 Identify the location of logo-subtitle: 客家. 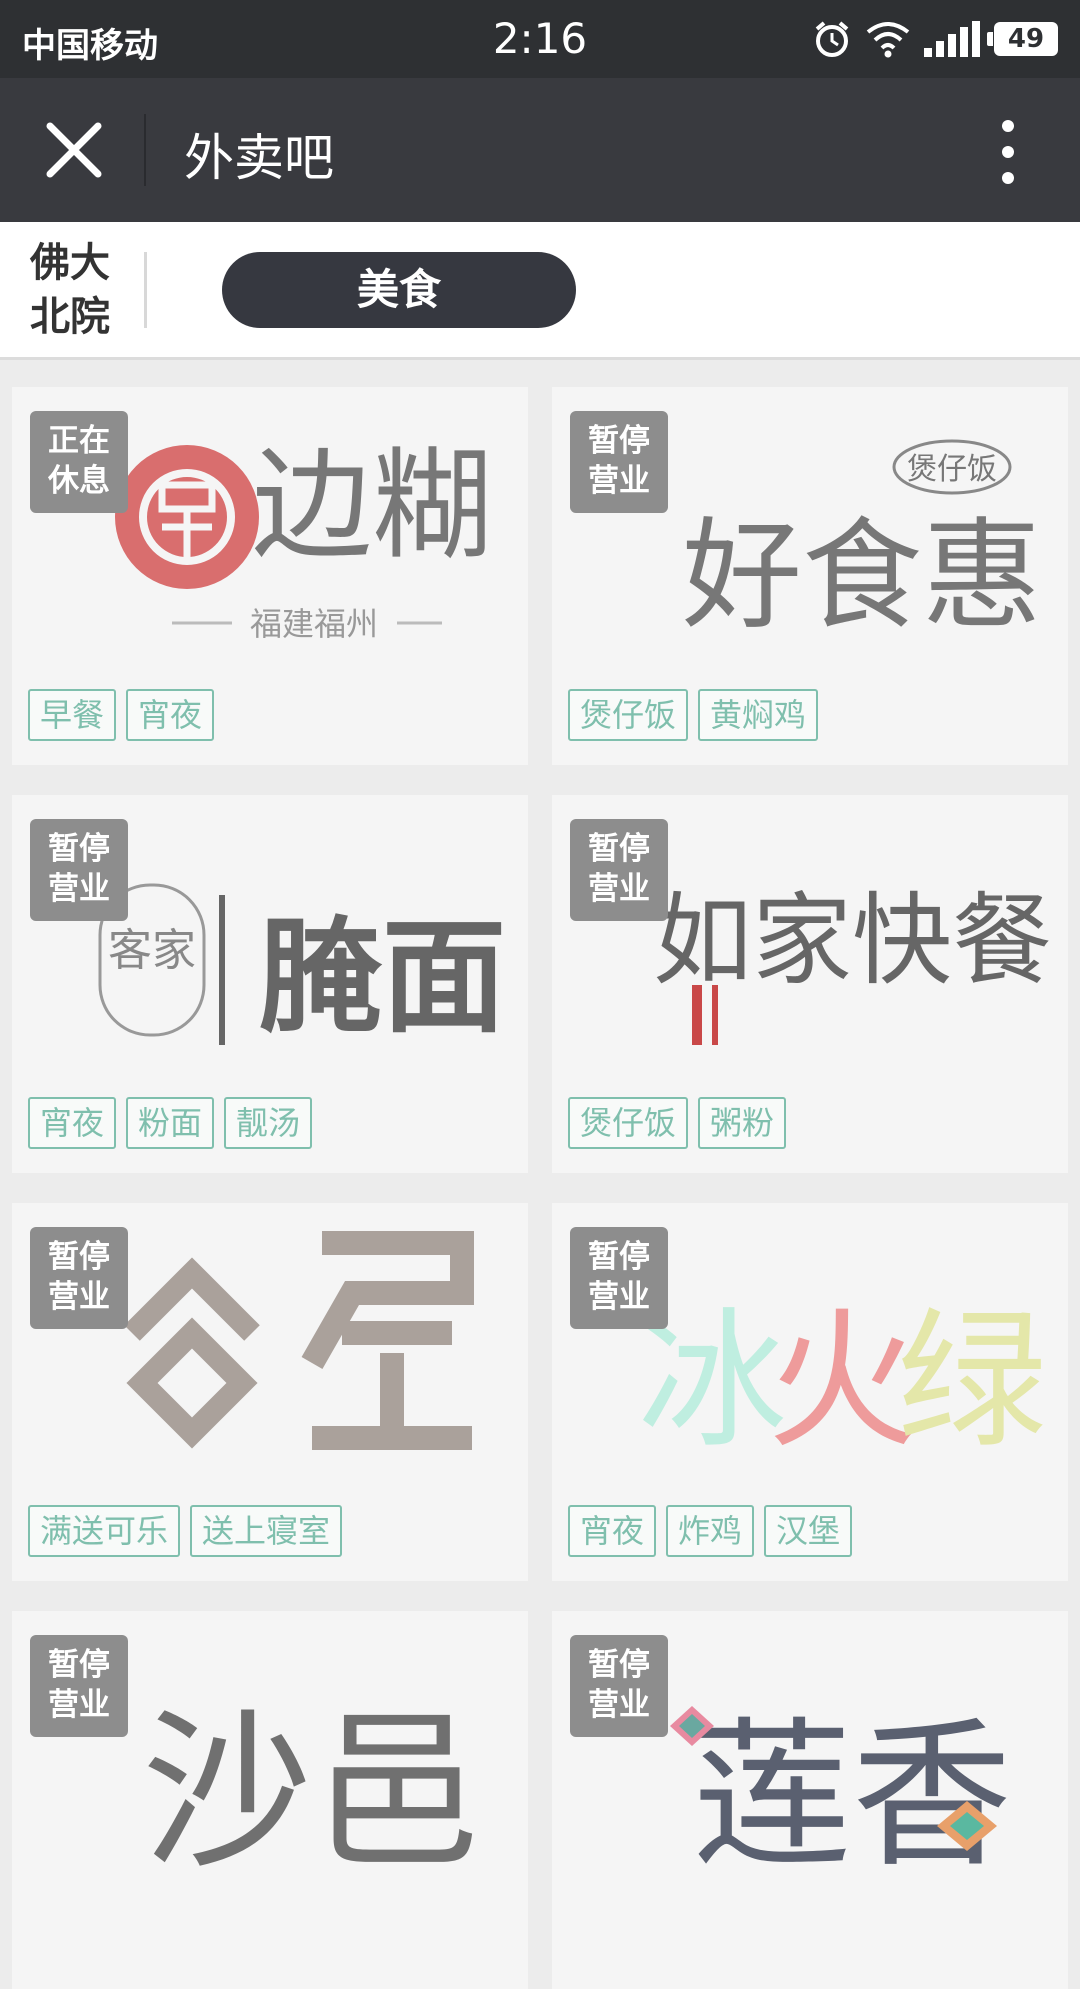
(152, 950).